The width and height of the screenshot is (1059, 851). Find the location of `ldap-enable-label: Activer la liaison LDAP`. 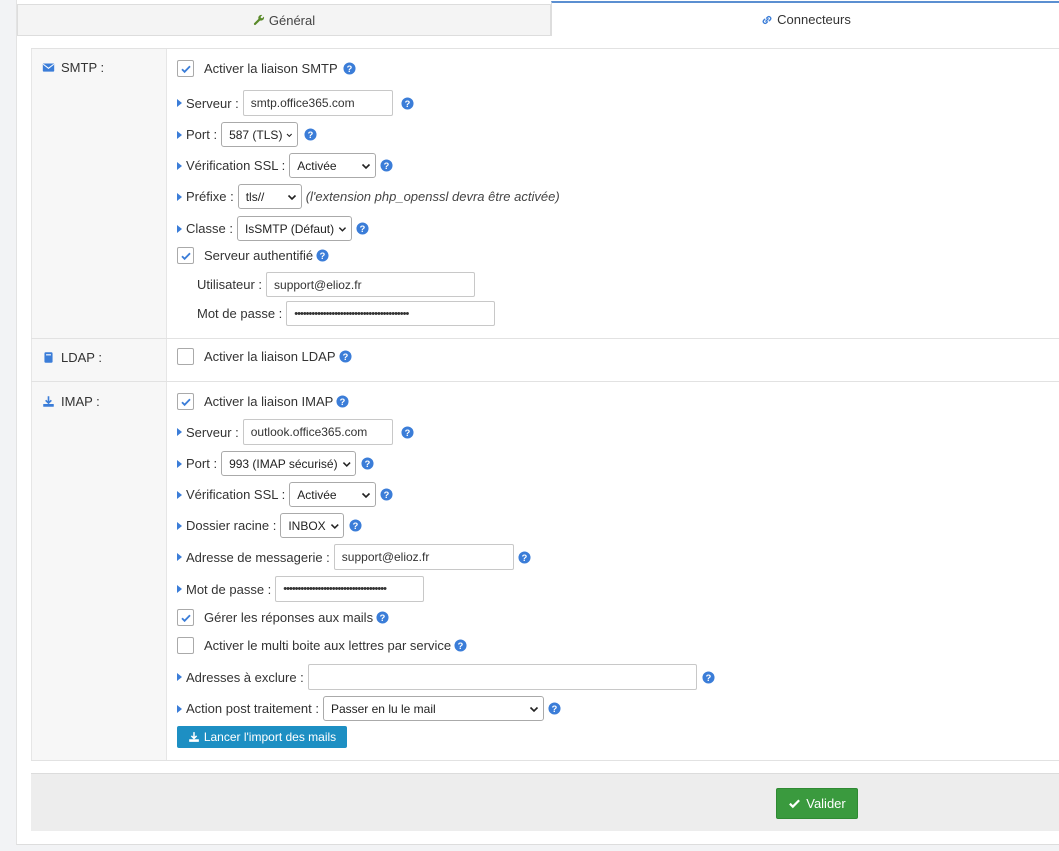

ldap-enable-label: Activer la liaison LDAP is located at coordinates (270, 356).